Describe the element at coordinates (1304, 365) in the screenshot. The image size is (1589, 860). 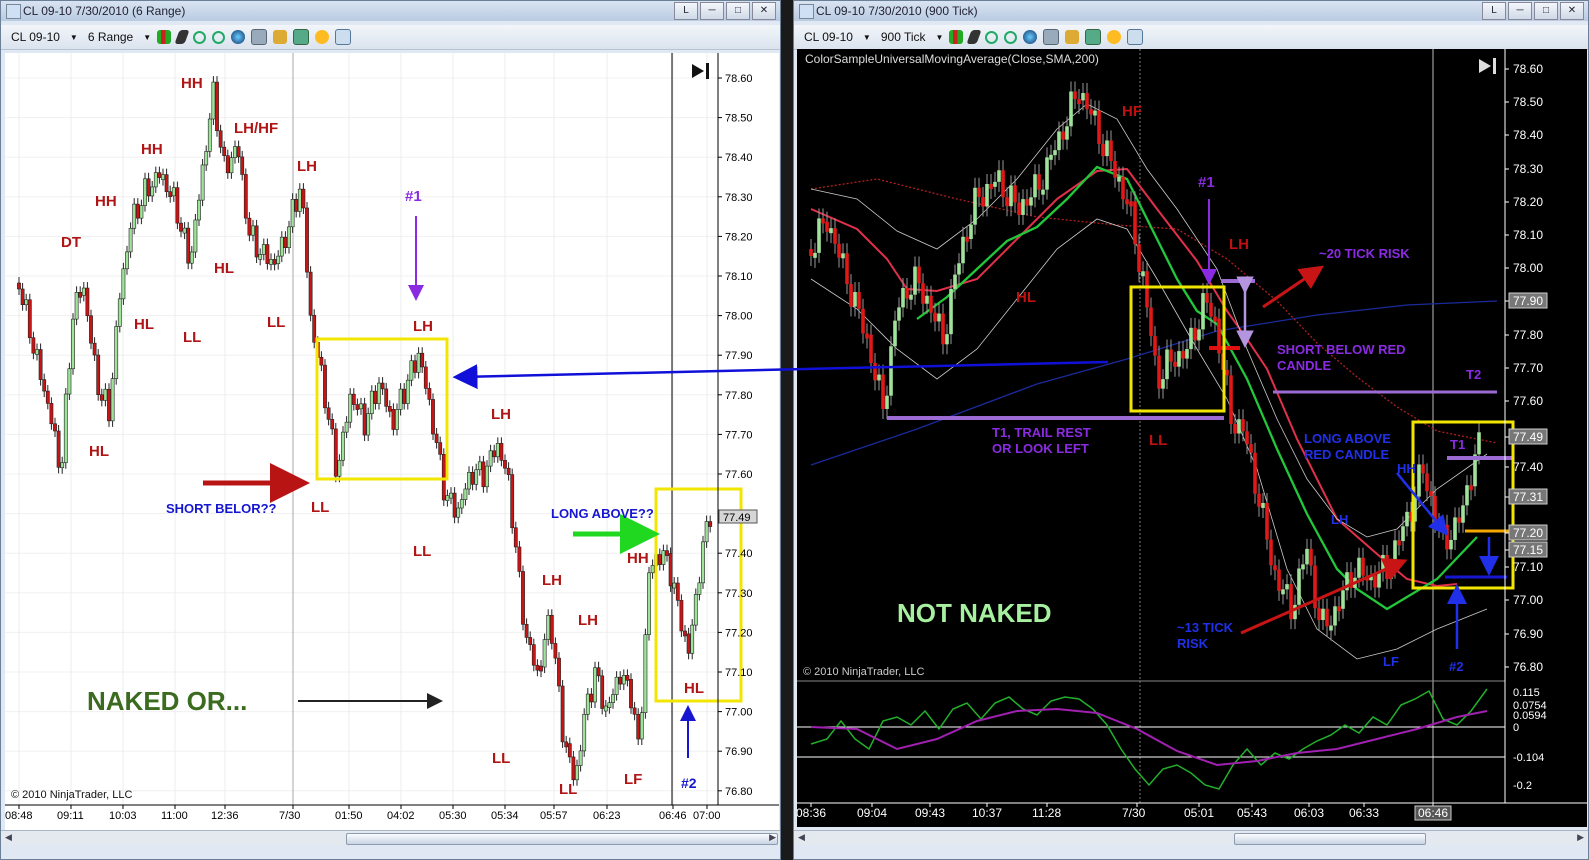
I see `short-note-line2: CANDLE` at that location.